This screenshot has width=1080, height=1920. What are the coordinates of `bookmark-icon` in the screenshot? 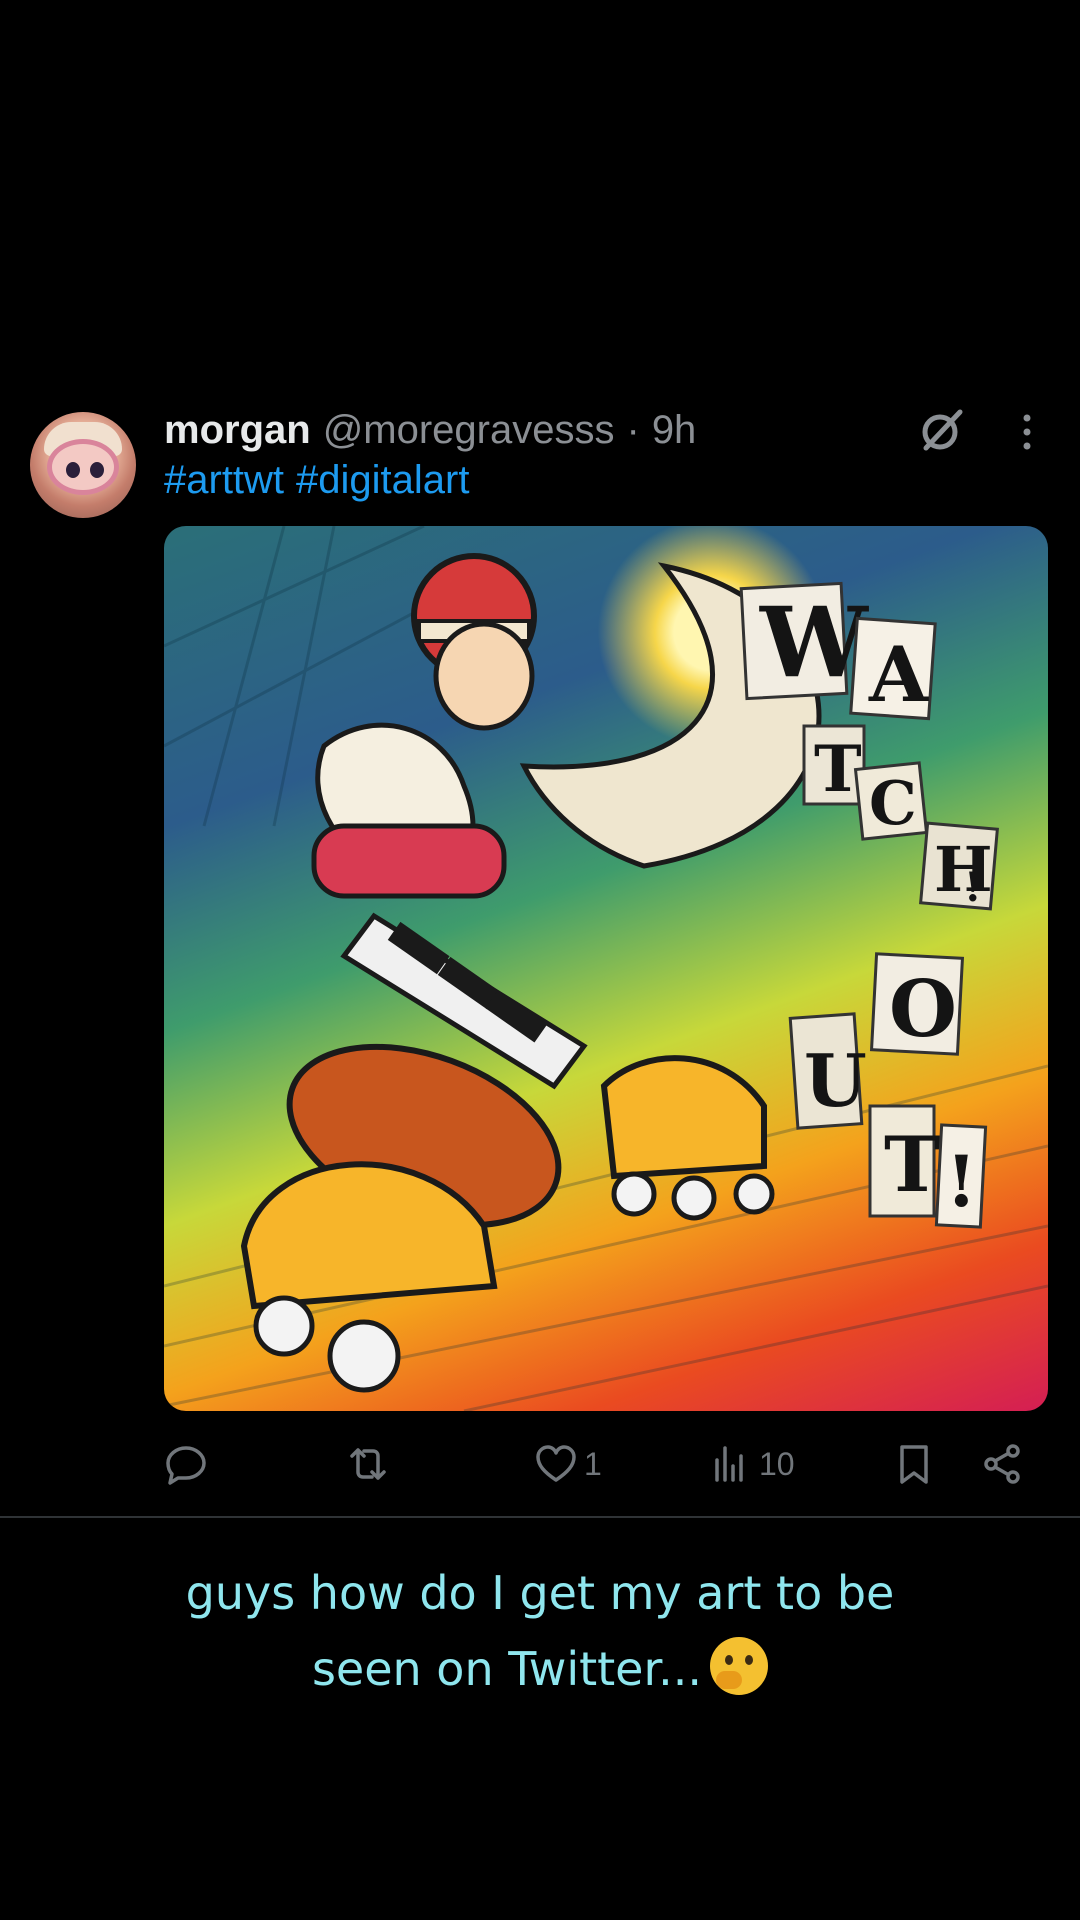 It's located at (914, 1464).